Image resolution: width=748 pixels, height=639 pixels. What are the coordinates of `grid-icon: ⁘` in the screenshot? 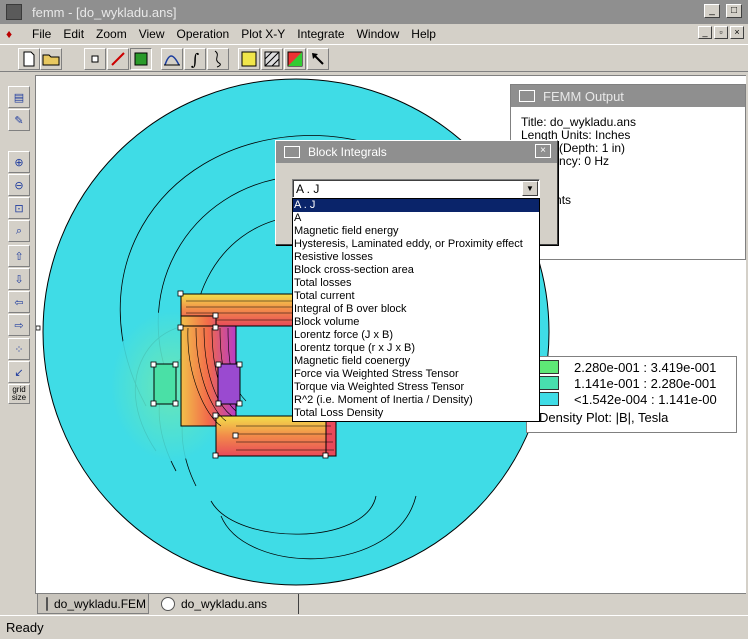 It's located at (19, 349).